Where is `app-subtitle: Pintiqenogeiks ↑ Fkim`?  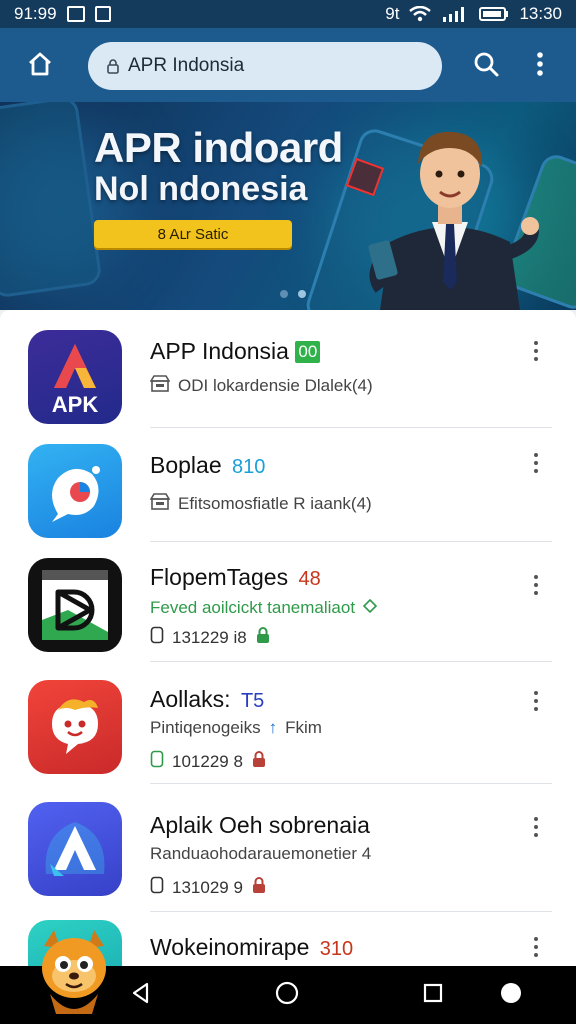
app-subtitle: Pintiqenogeiks ↑ Fkim is located at coordinates (236, 727).